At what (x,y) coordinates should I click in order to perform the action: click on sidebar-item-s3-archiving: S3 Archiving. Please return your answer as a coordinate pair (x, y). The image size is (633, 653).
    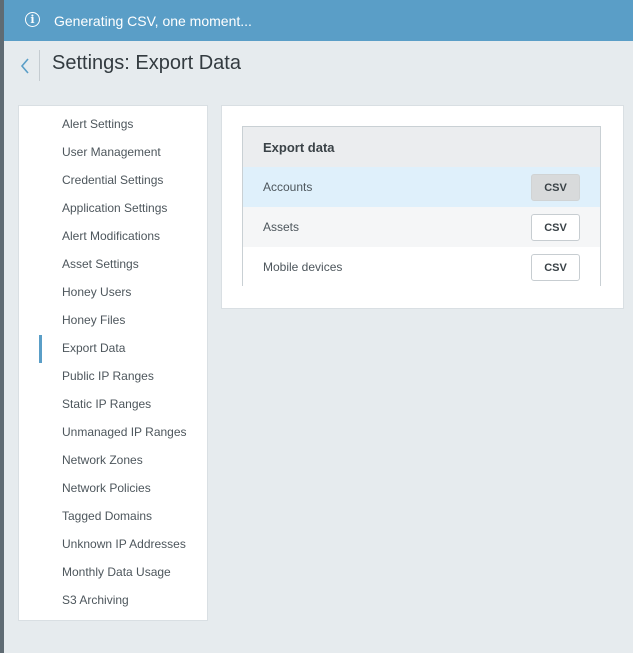
    Looking at the image, I should click on (113, 601).